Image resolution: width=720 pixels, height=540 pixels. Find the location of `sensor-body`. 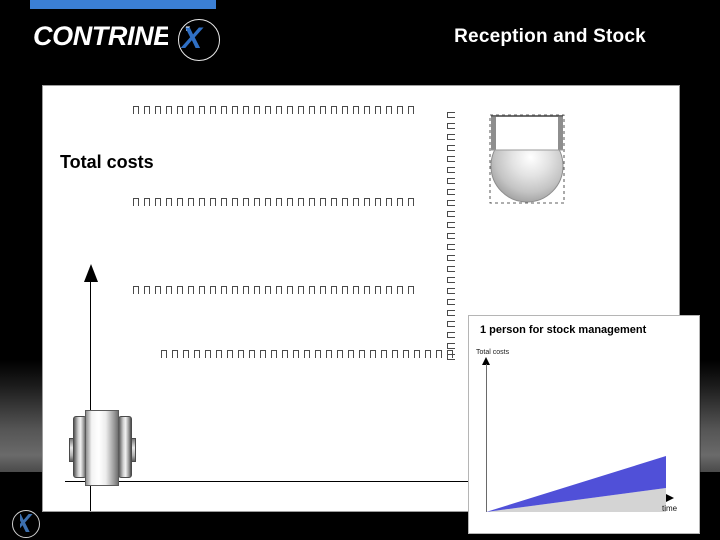

sensor-body is located at coordinates (102, 448).